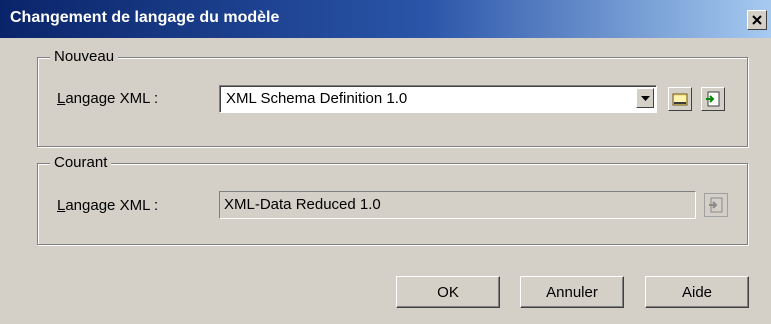 The image size is (771, 324). What do you see at coordinates (572, 292) in the screenshot?
I see `cancel-button: Annuler` at bounding box center [572, 292].